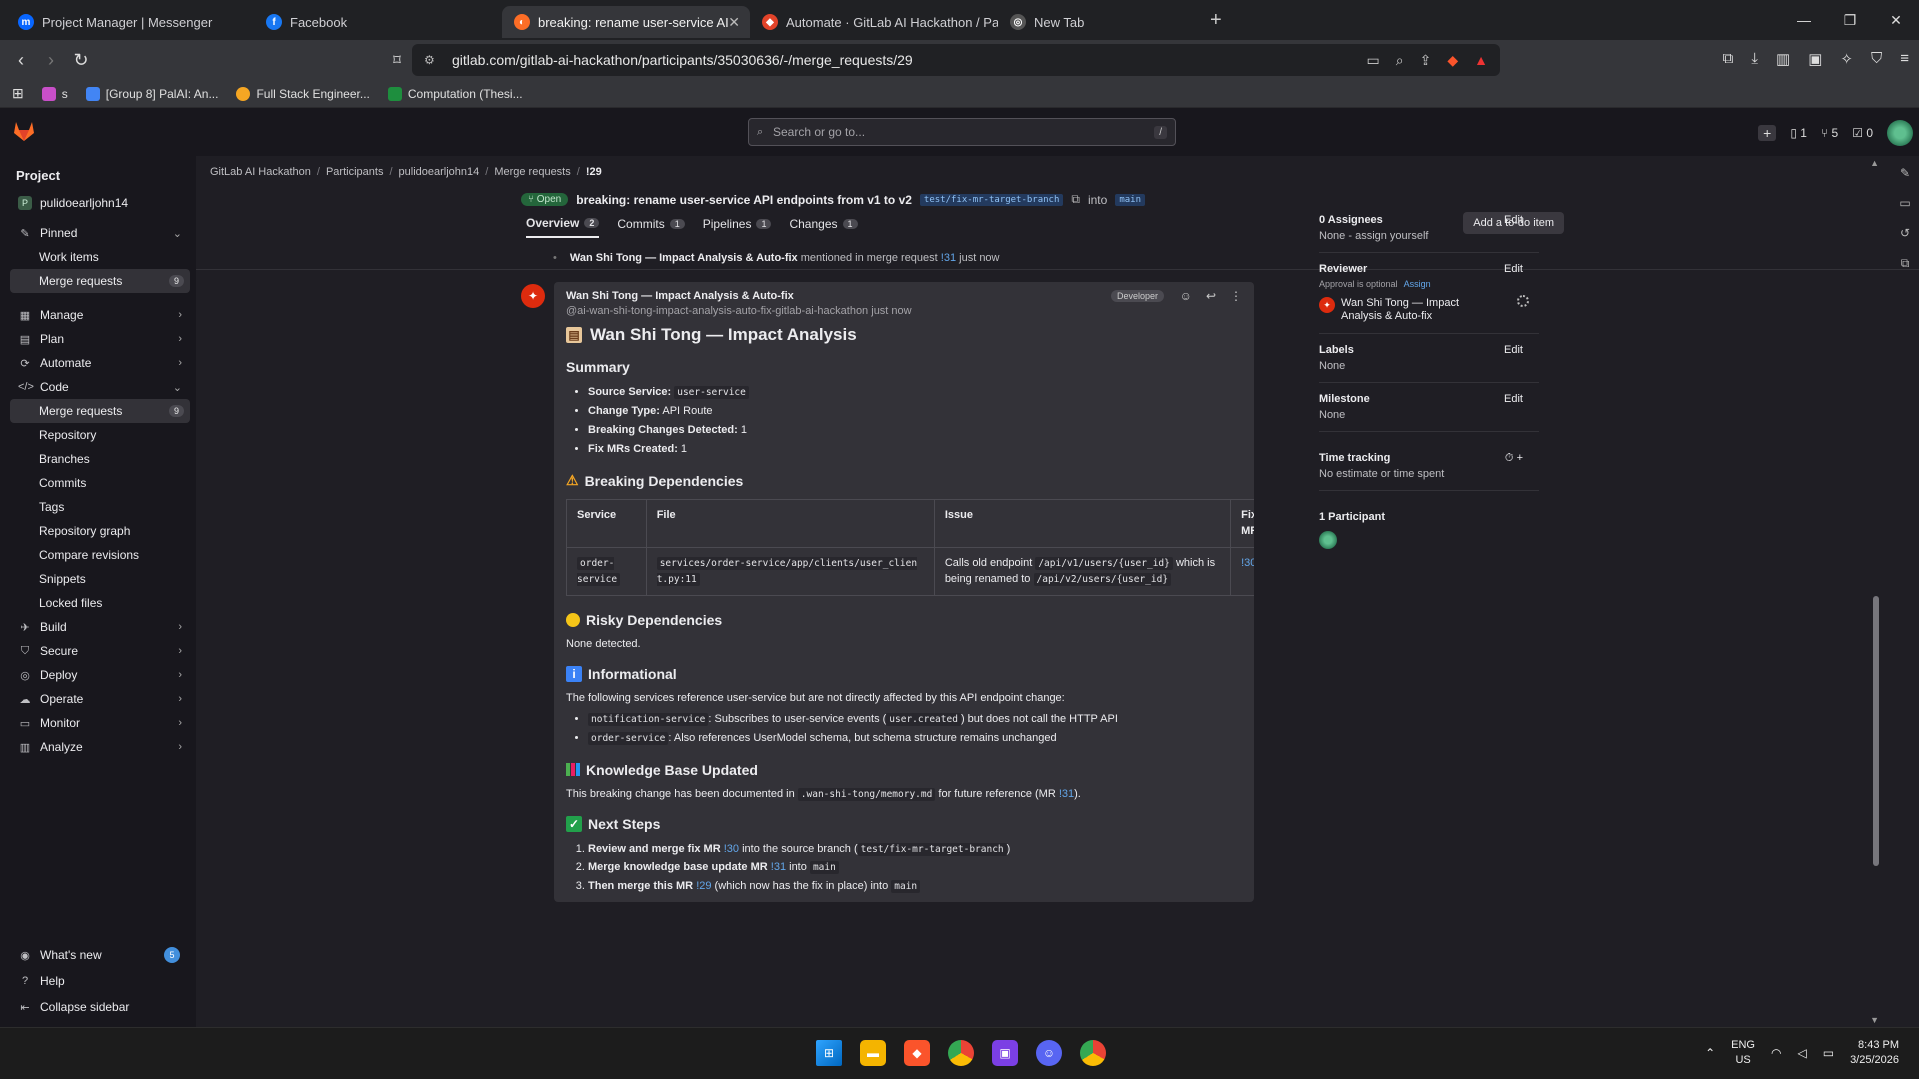 The width and height of the screenshot is (1919, 1079). What do you see at coordinates (51, 60) in the screenshot?
I see `forward-icon: ›` at bounding box center [51, 60].